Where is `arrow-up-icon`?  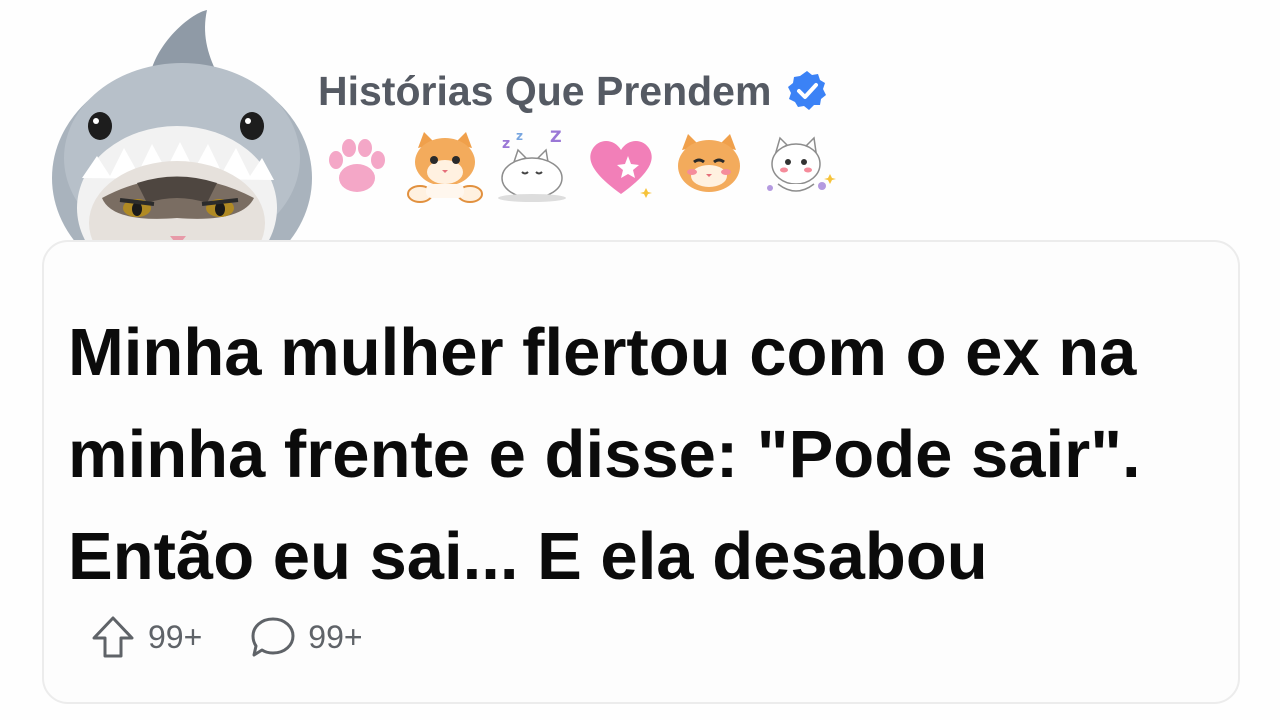 arrow-up-icon is located at coordinates (113, 637).